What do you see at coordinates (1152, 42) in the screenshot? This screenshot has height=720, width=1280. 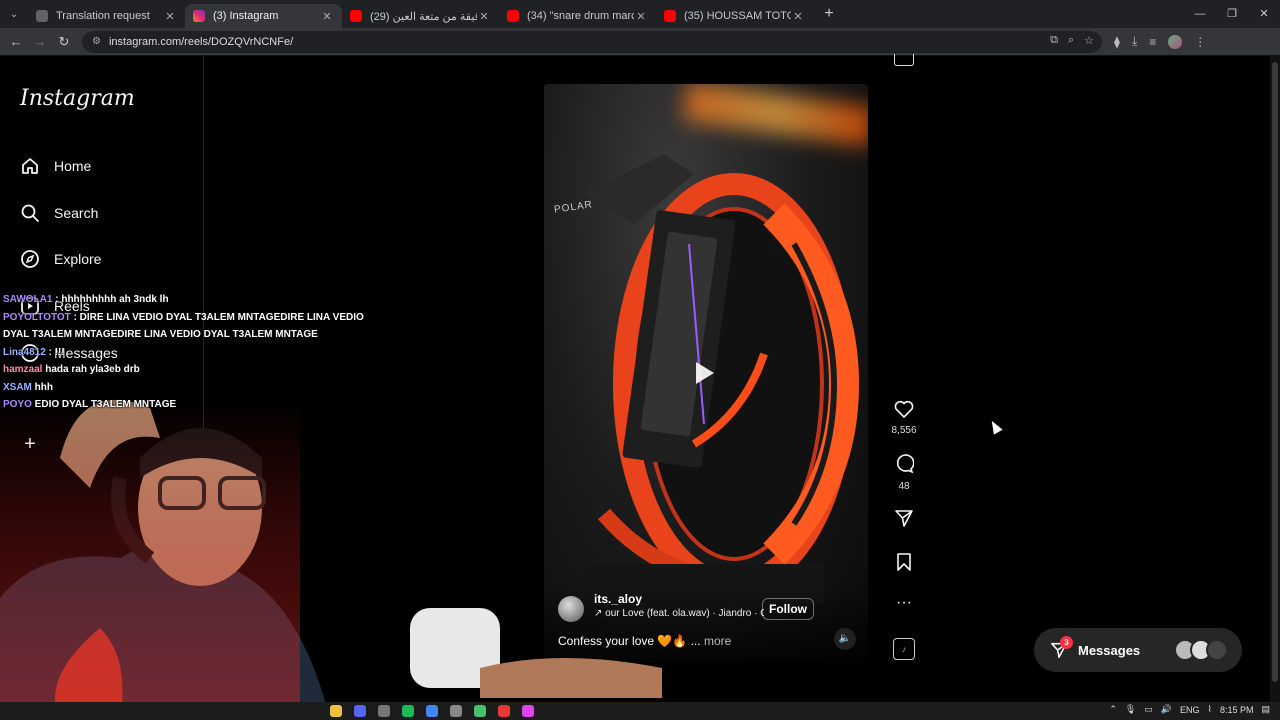 I see `media-control-icon: ≡` at bounding box center [1152, 42].